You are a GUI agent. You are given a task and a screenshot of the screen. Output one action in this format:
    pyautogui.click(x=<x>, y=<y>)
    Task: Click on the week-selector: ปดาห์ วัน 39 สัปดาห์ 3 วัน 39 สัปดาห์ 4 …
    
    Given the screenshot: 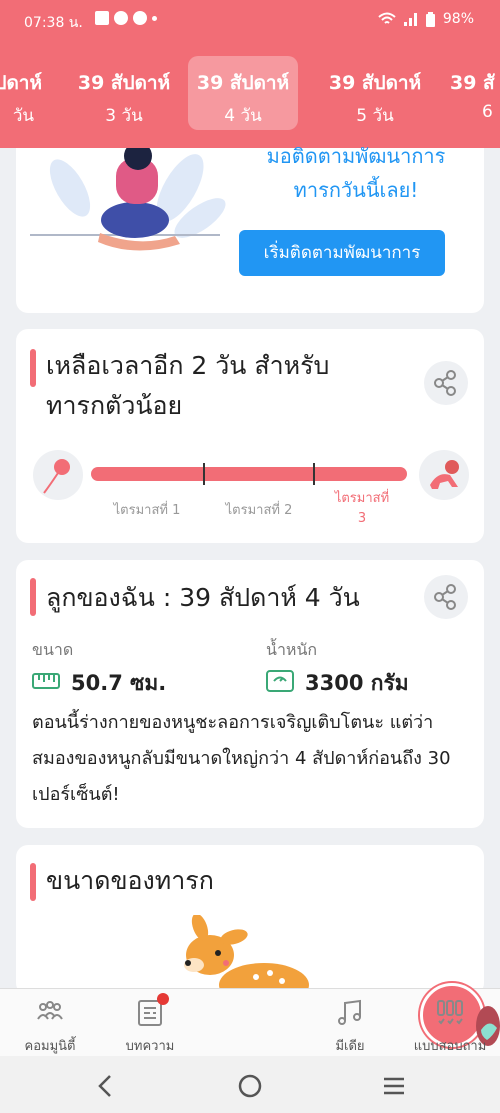 What is the action you would take?
    pyautogui.click(x=250, y=94)
    